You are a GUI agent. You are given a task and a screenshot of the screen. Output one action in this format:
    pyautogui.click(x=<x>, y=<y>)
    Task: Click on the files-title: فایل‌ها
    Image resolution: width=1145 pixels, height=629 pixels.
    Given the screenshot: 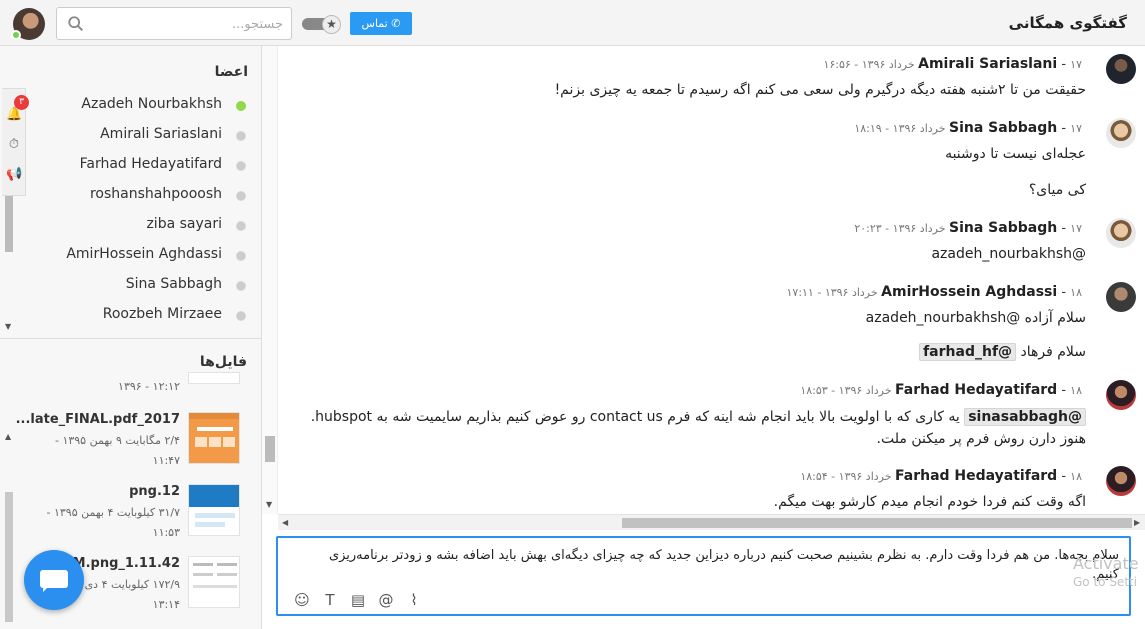 What is the action you would take?
    pyautogui.click(x=223, y=362)
    